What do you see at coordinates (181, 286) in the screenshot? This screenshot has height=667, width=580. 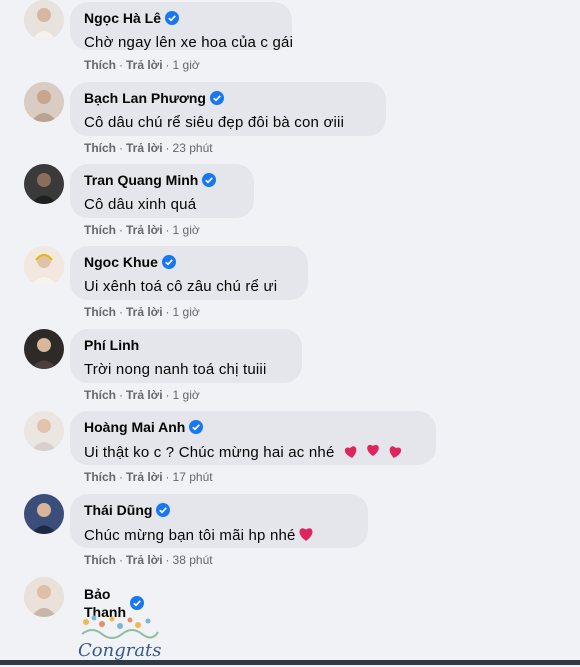 I see `comment-text: Ui xênh toá cô zâu chú rể ưi` at bounding box center [181, 286].